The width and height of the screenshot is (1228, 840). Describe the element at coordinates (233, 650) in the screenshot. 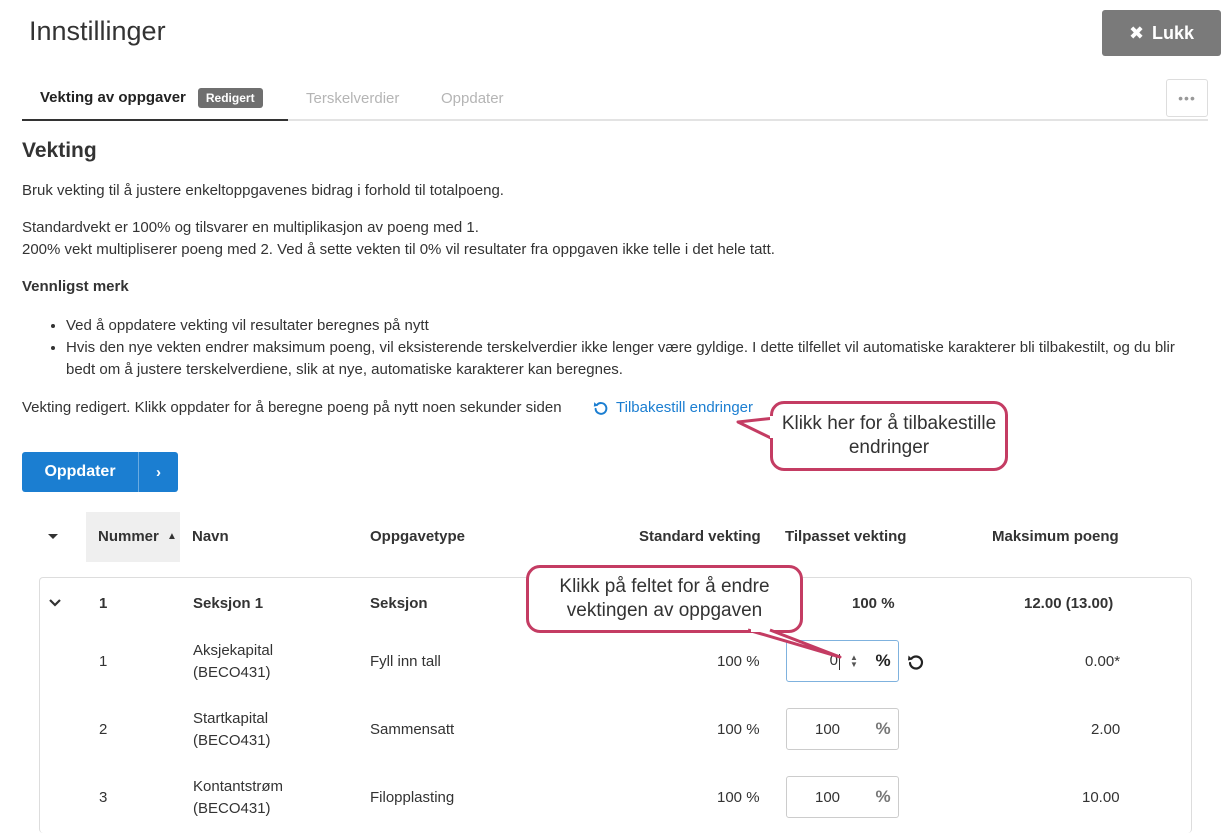

I see `row-name-title: Aksjekapital` at that location.